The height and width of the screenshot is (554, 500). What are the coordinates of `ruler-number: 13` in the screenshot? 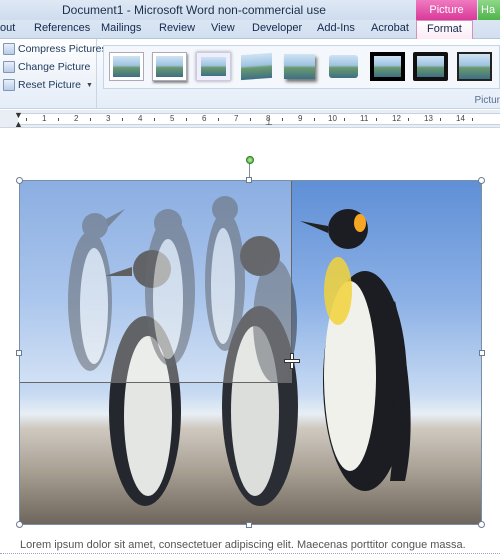 It's located at (428, 118).